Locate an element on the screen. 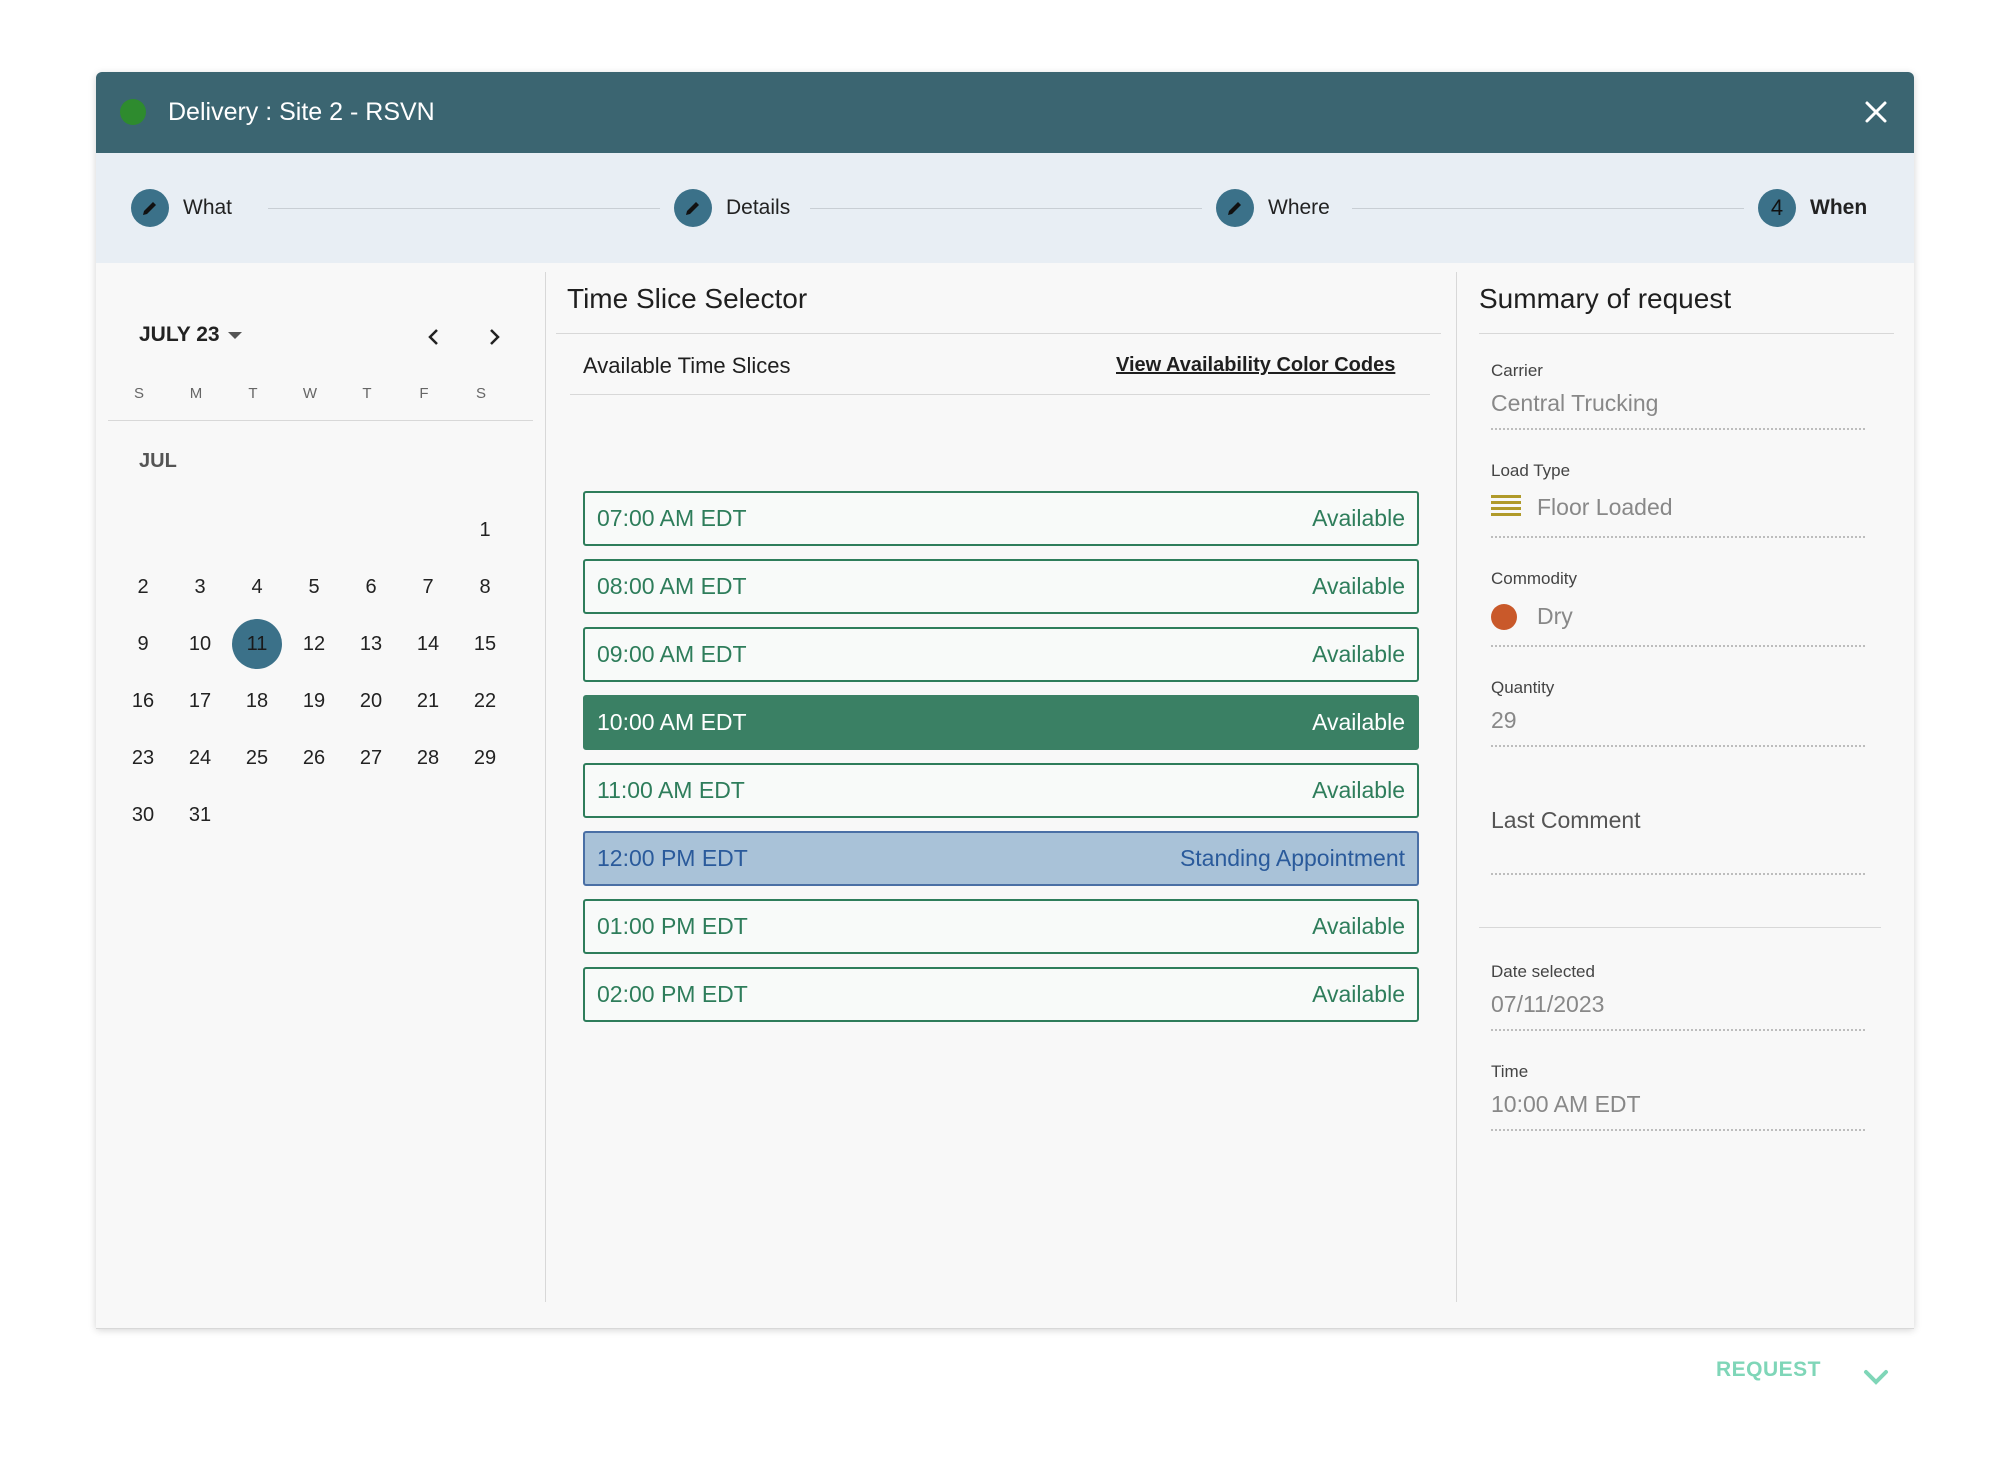 This screenshot has width=2000, height=1476. step-what: What is located at coordinates (181, 208).